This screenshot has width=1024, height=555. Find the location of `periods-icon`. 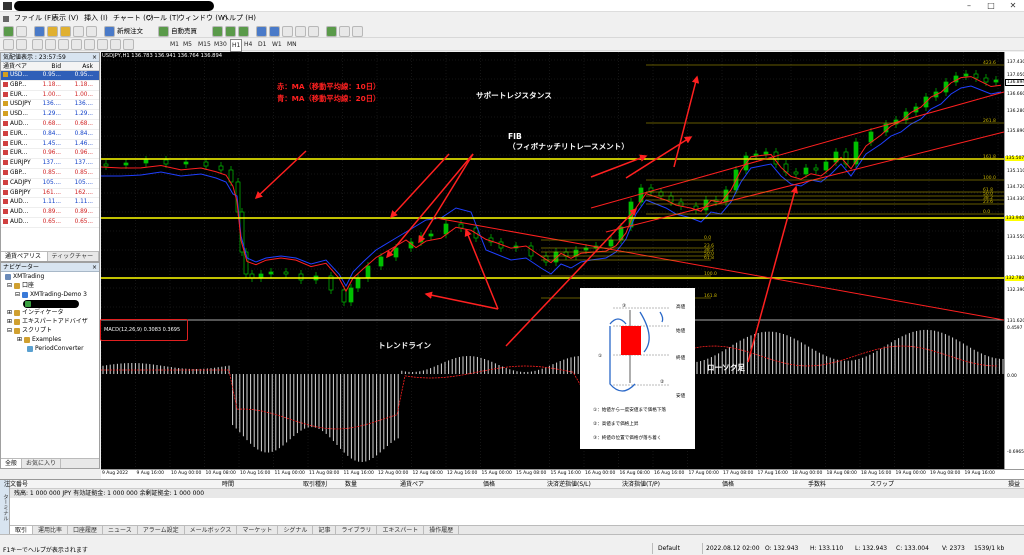

periods-icon is located at coordinates (344, 31).